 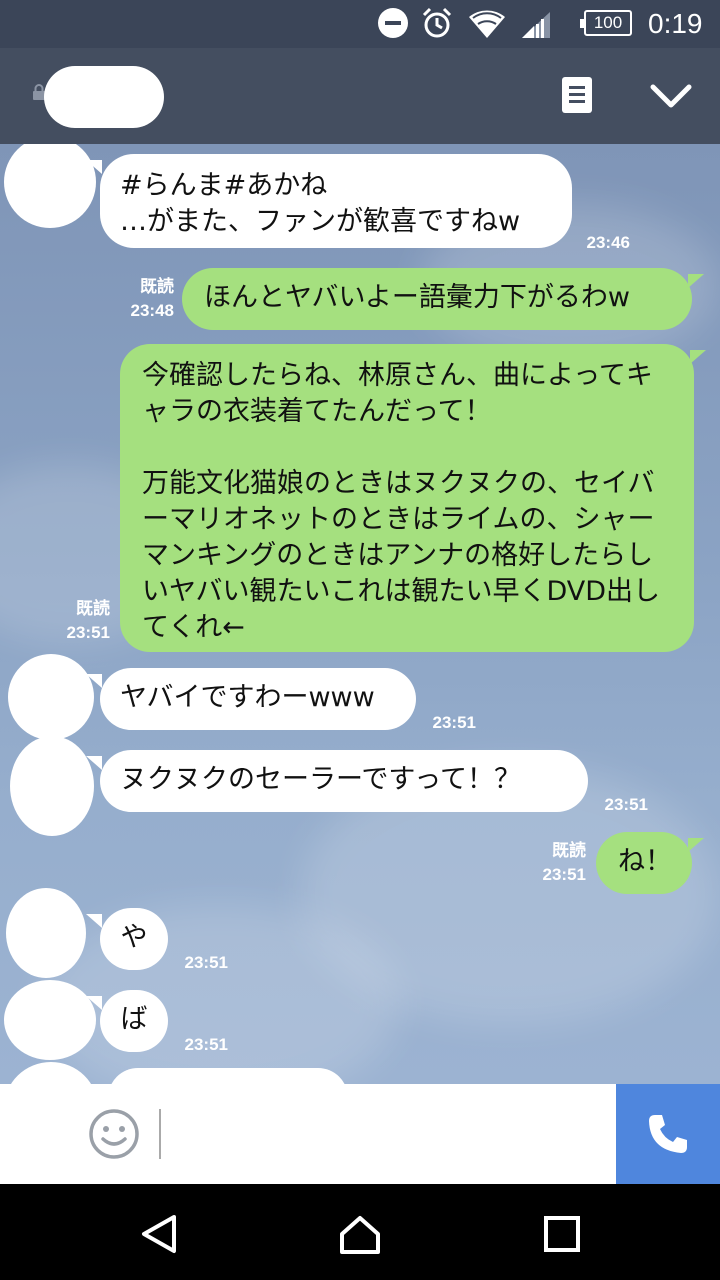 What do you see at coordinates (320, 779) in the screenshot?
I see `message-text: ヌクヌクのセーラーですって！？` at bounding box center [320, 779].